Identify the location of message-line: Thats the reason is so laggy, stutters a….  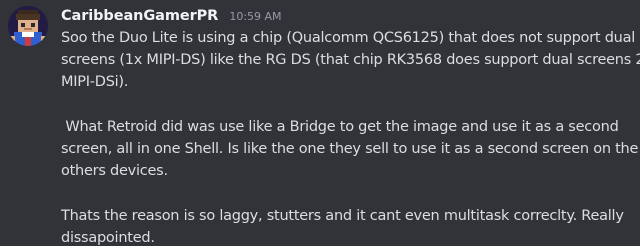
(342, 216).